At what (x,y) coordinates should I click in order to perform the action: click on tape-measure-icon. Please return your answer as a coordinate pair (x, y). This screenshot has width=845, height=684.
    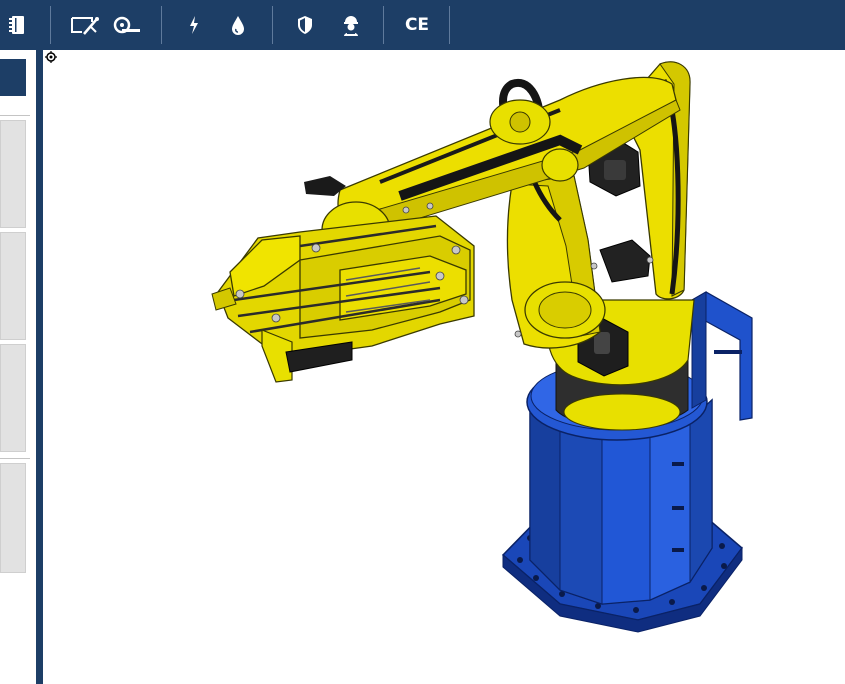
    Looking at the image, I should click on (126, 25).